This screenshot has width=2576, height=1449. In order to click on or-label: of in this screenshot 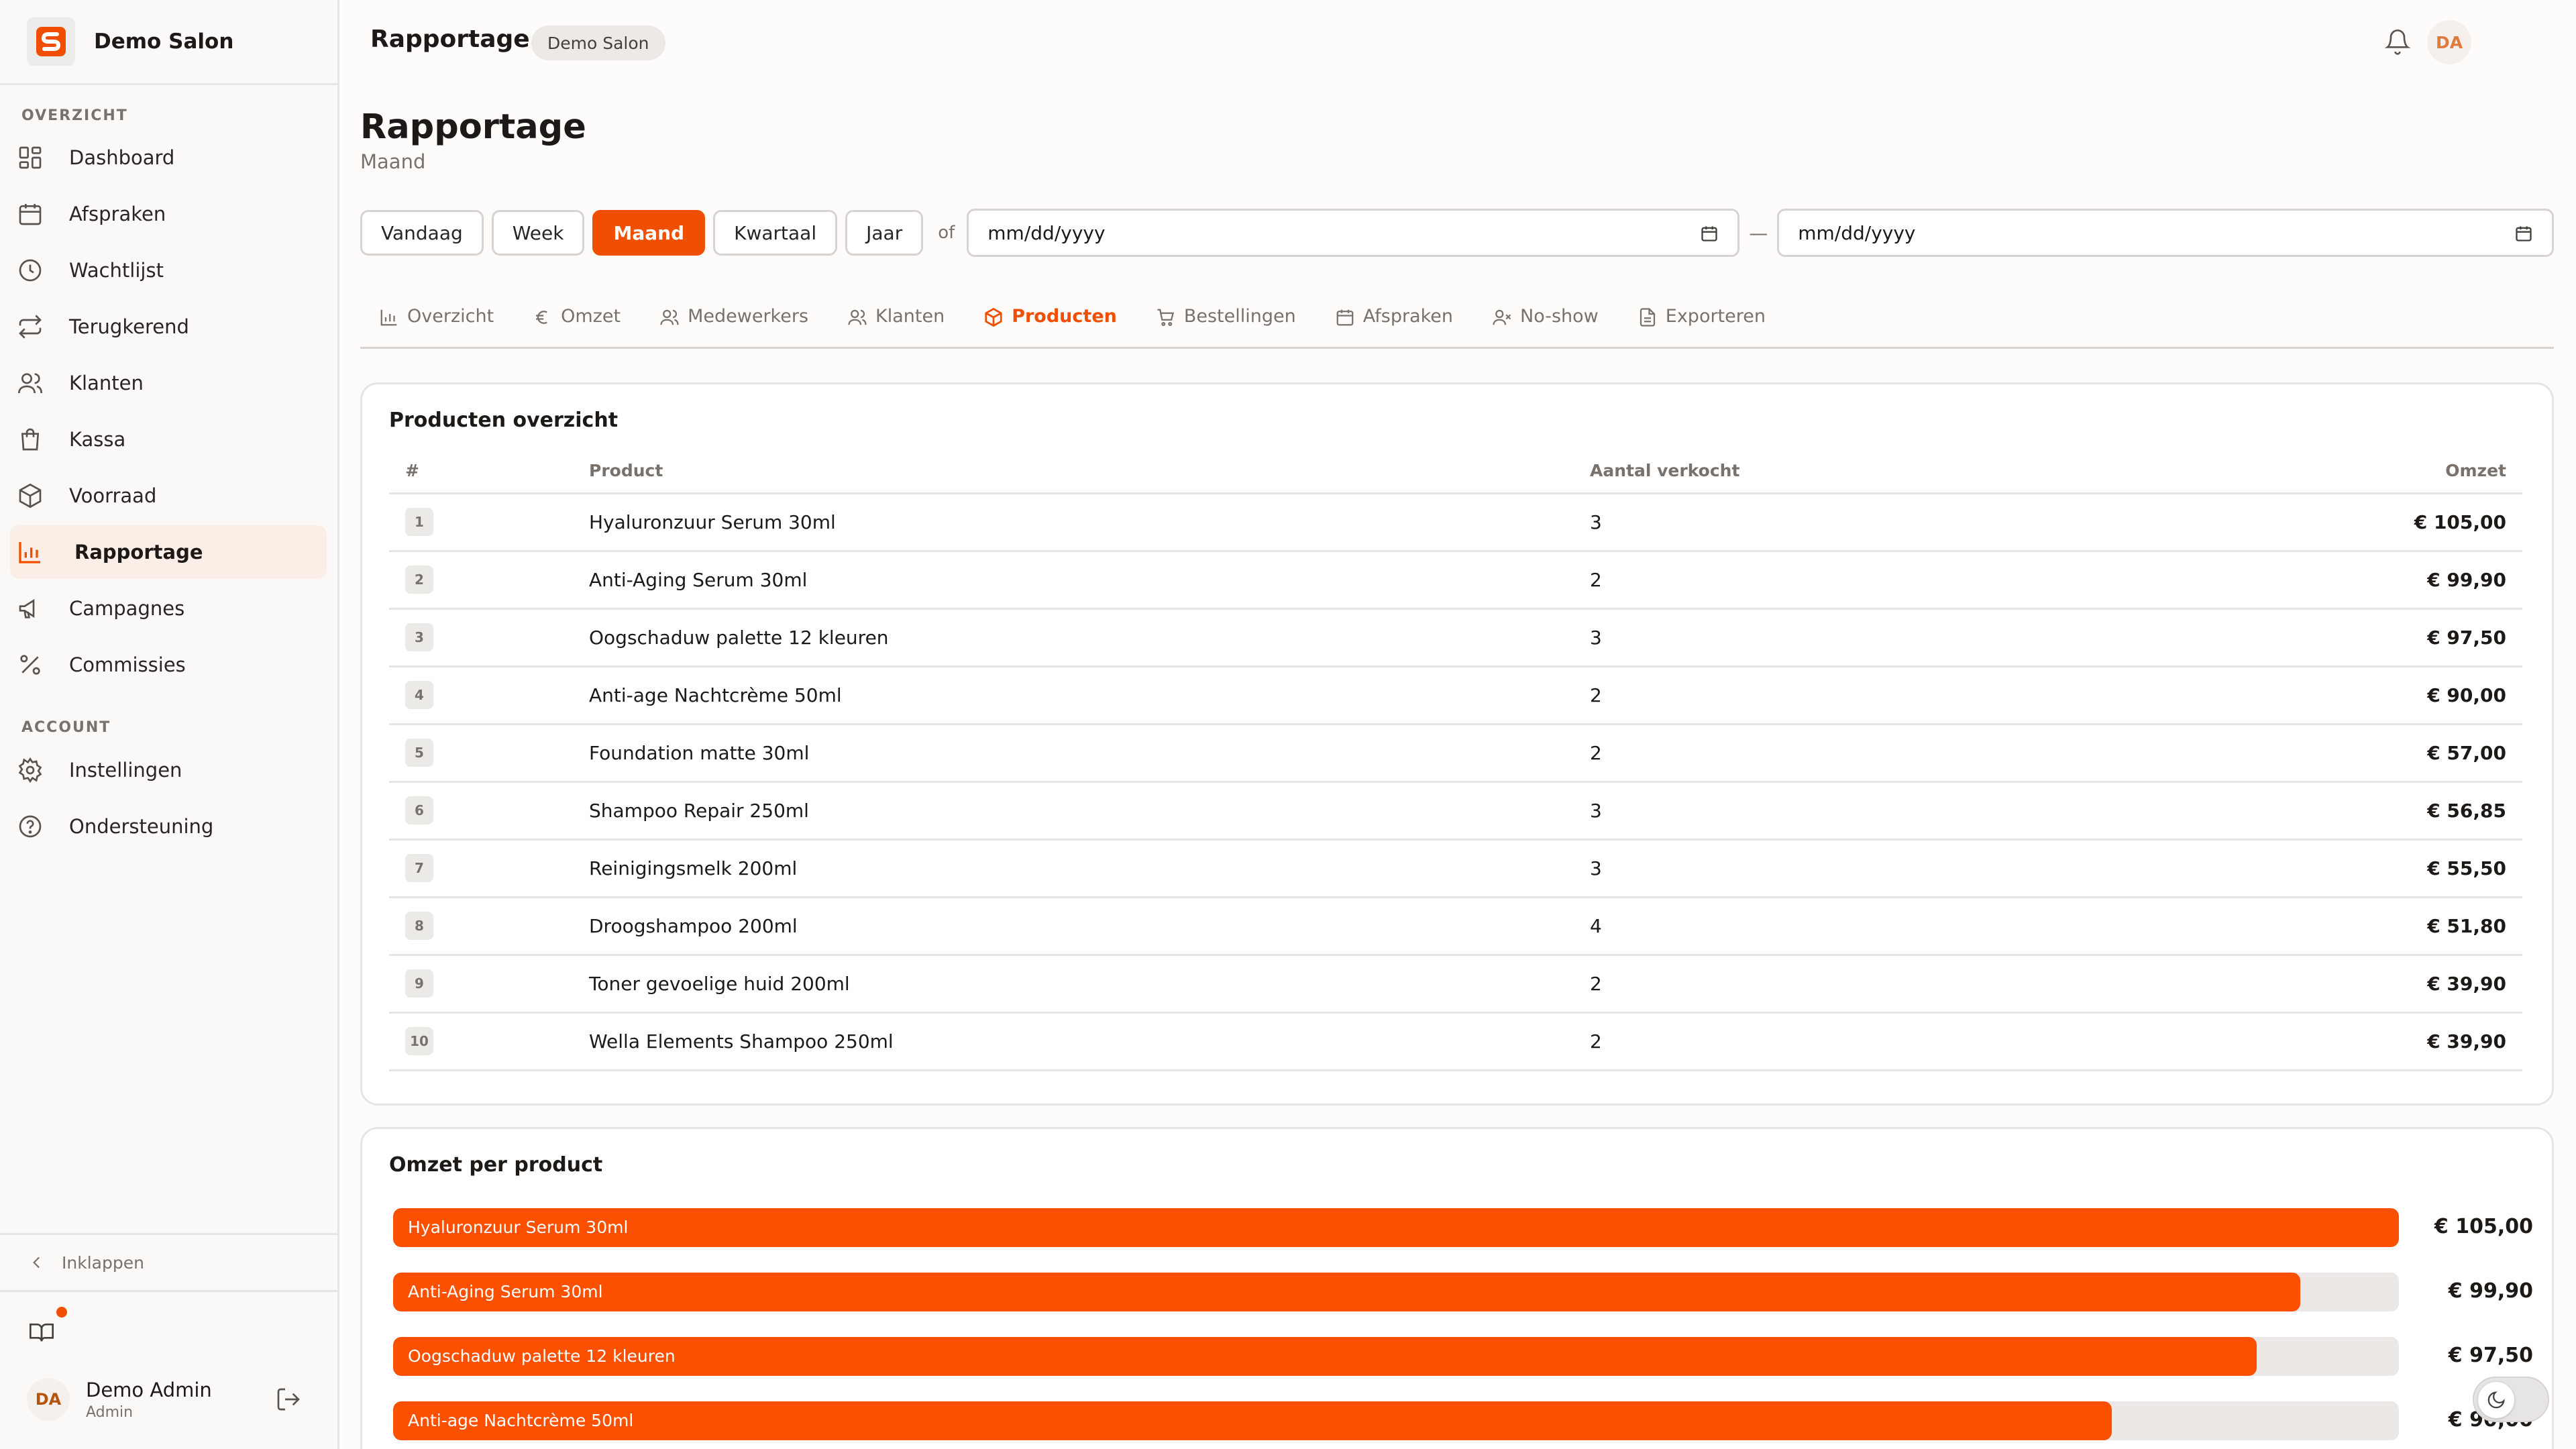, I will do `click(946, 233)`.